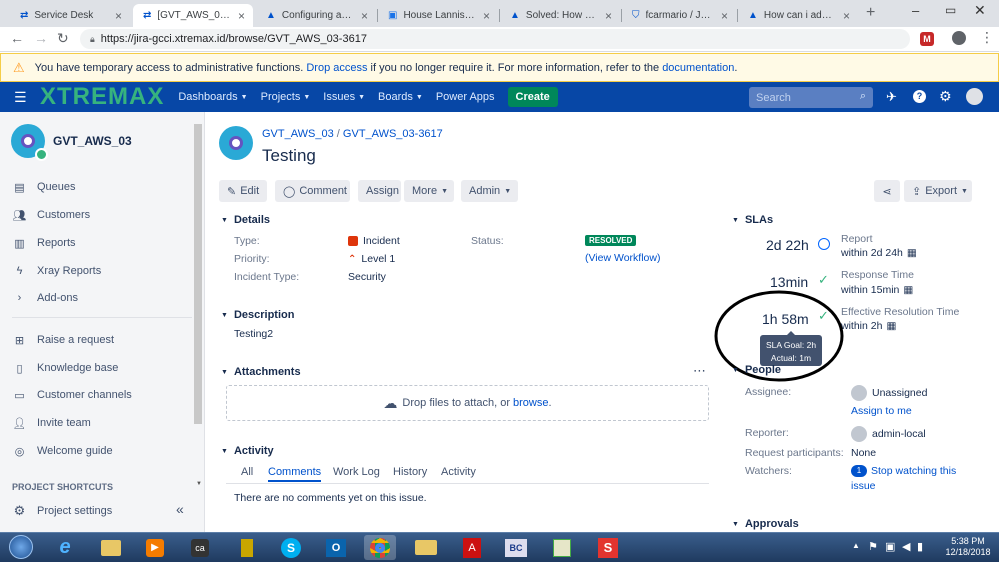 The width and height of the screenshot is (999, 562). I want to click on activity-tab-all: All, so click(247, 472).